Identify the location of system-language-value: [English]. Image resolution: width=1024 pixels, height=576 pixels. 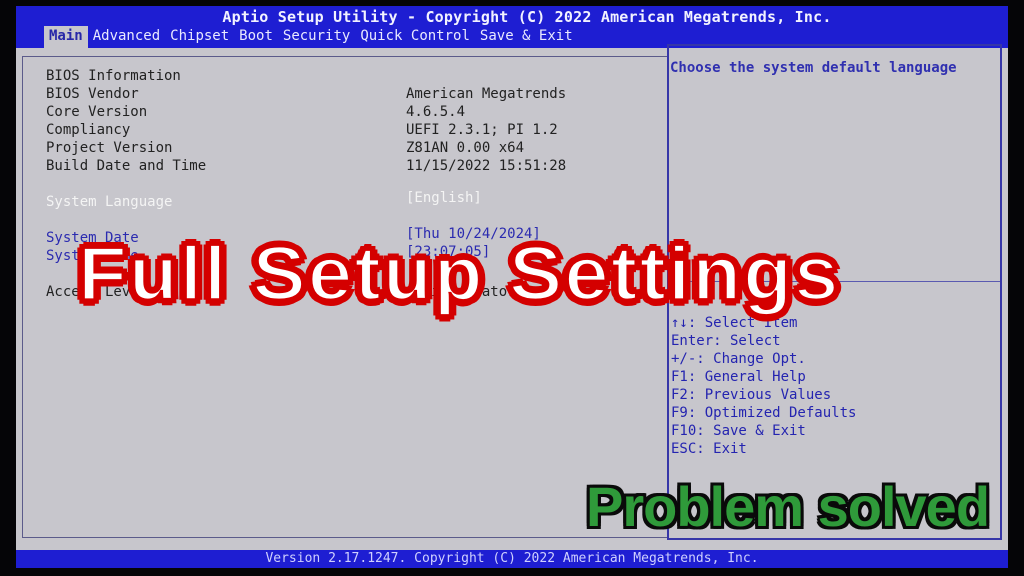
(444, 198).